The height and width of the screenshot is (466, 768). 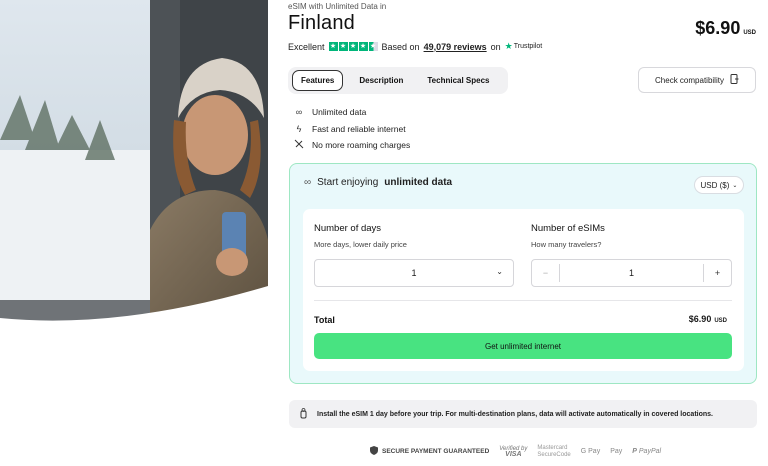 I want to click on trustpilot-logo: ★ Trustpilot, so click(x=524, y=46).